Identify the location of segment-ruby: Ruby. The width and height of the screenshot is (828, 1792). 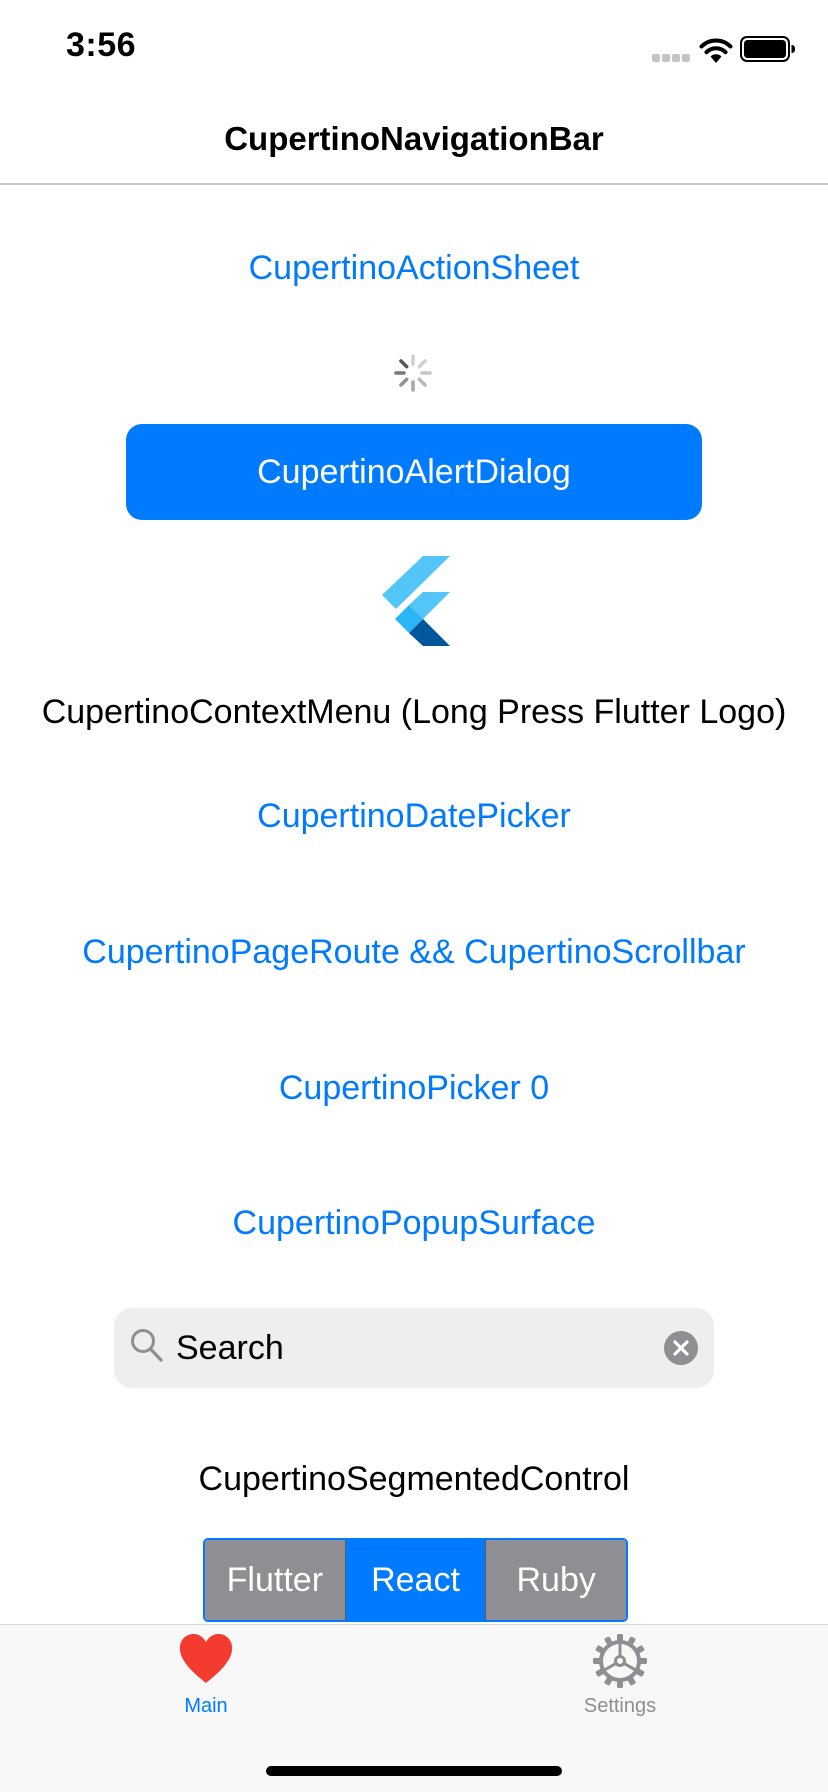
(556, 1580).